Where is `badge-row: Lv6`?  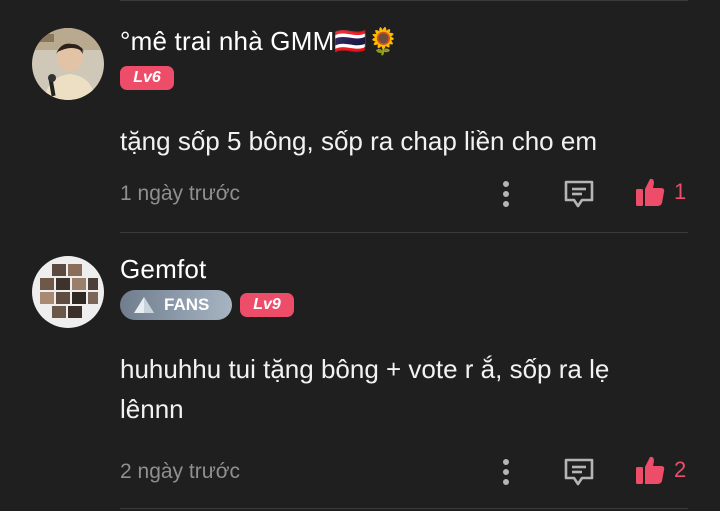
badge-row: Lv6 is located at coordinates (147, 78).